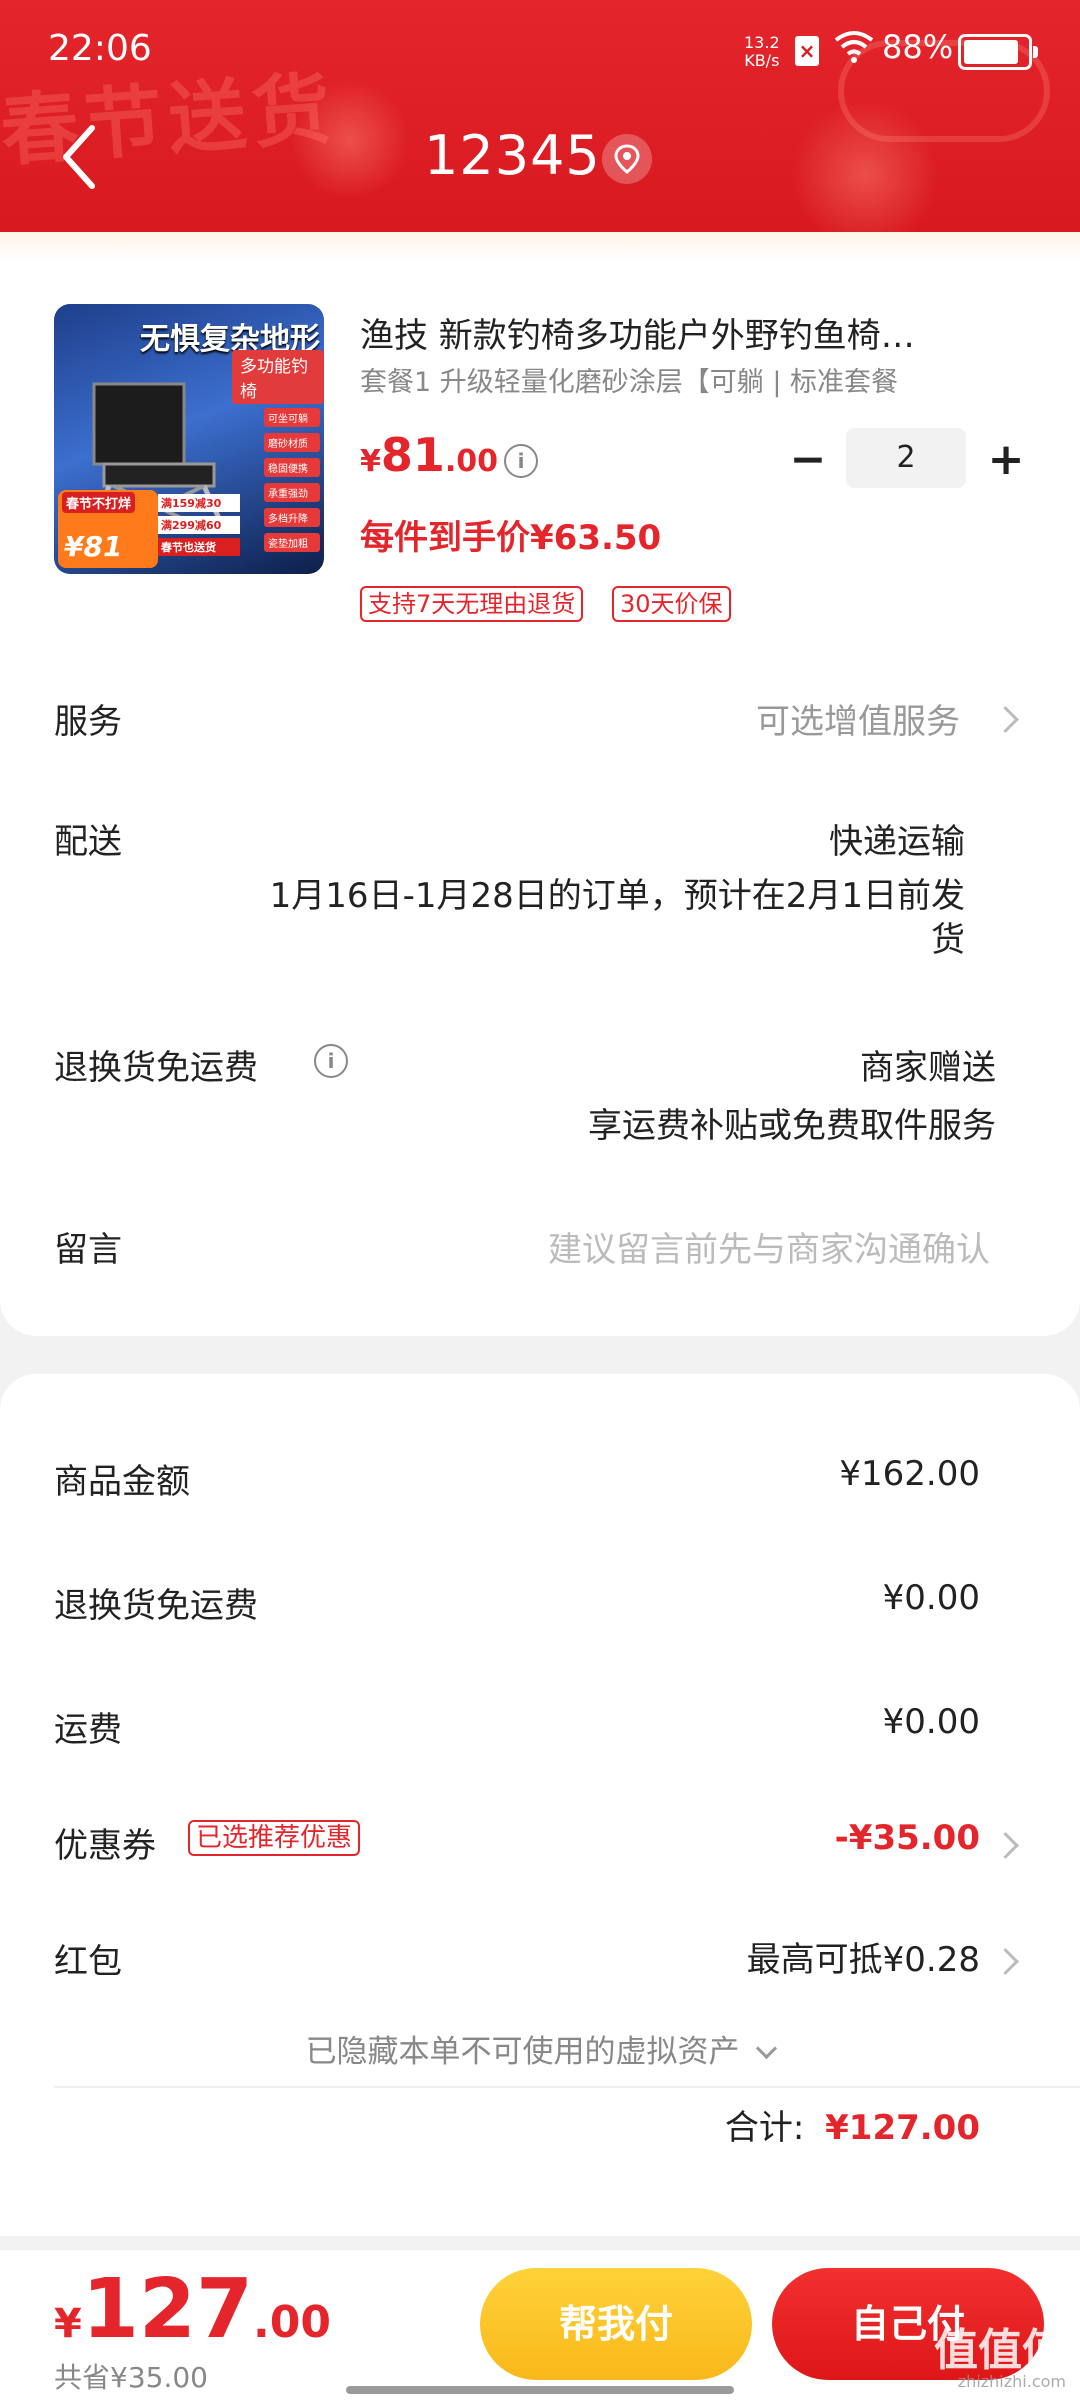 The width and height of the screenshot is (1080, 2400). What do you see at coordinates (331, 1061) in the screenshot?
I see `return-info-icon: i` at bounding box center [331, 1061].